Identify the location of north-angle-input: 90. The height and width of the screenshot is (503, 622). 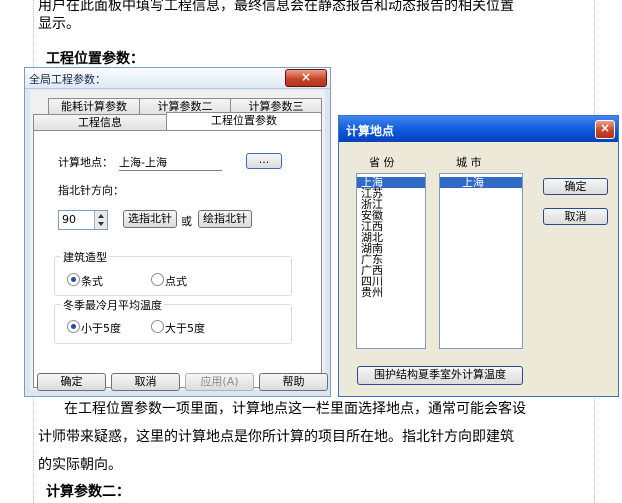
(83, 220).